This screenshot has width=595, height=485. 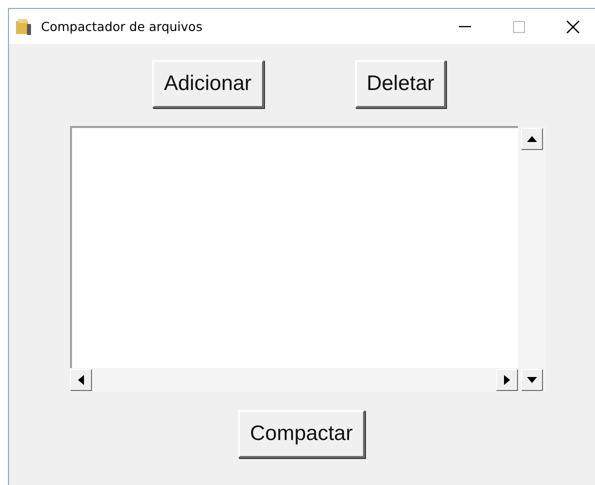 I want to click on action-button: Adicionar, so click(x=208, y=84).